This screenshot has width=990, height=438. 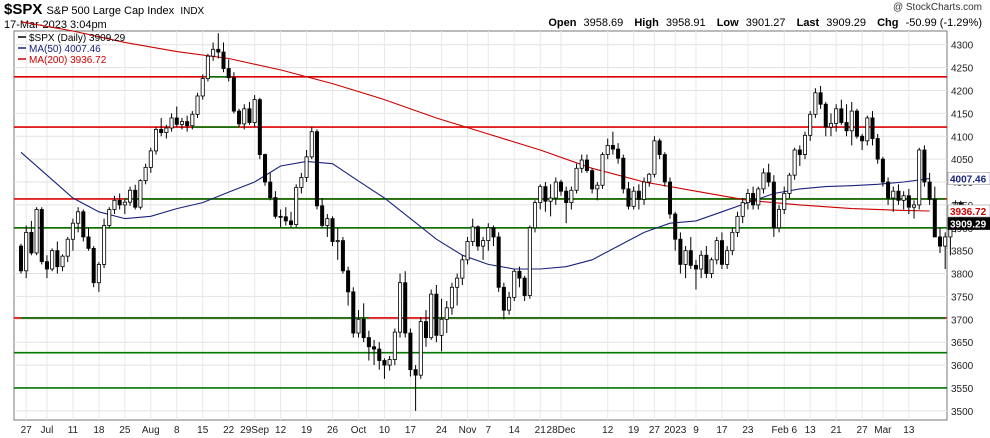 I want to click on price-tag: 3936.72, so click(x=968, y=211).